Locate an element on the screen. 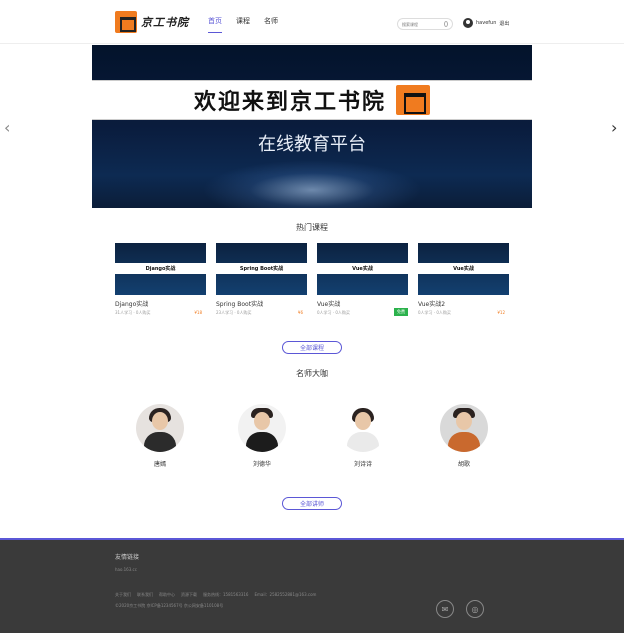  teacher-card: 胡歌 is located at coordinates (464, 436).